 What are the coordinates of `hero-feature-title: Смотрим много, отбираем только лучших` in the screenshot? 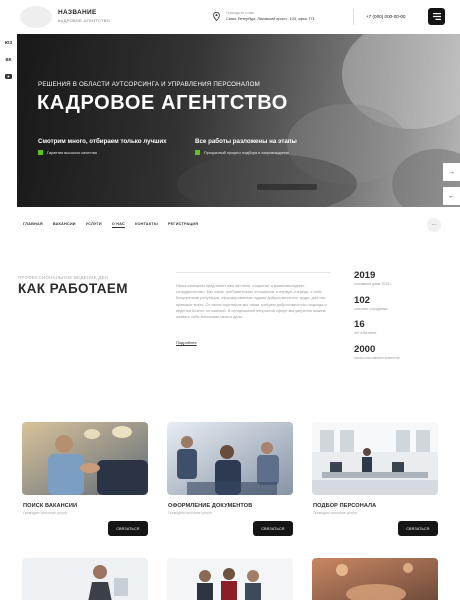 It's located at (102, 141).